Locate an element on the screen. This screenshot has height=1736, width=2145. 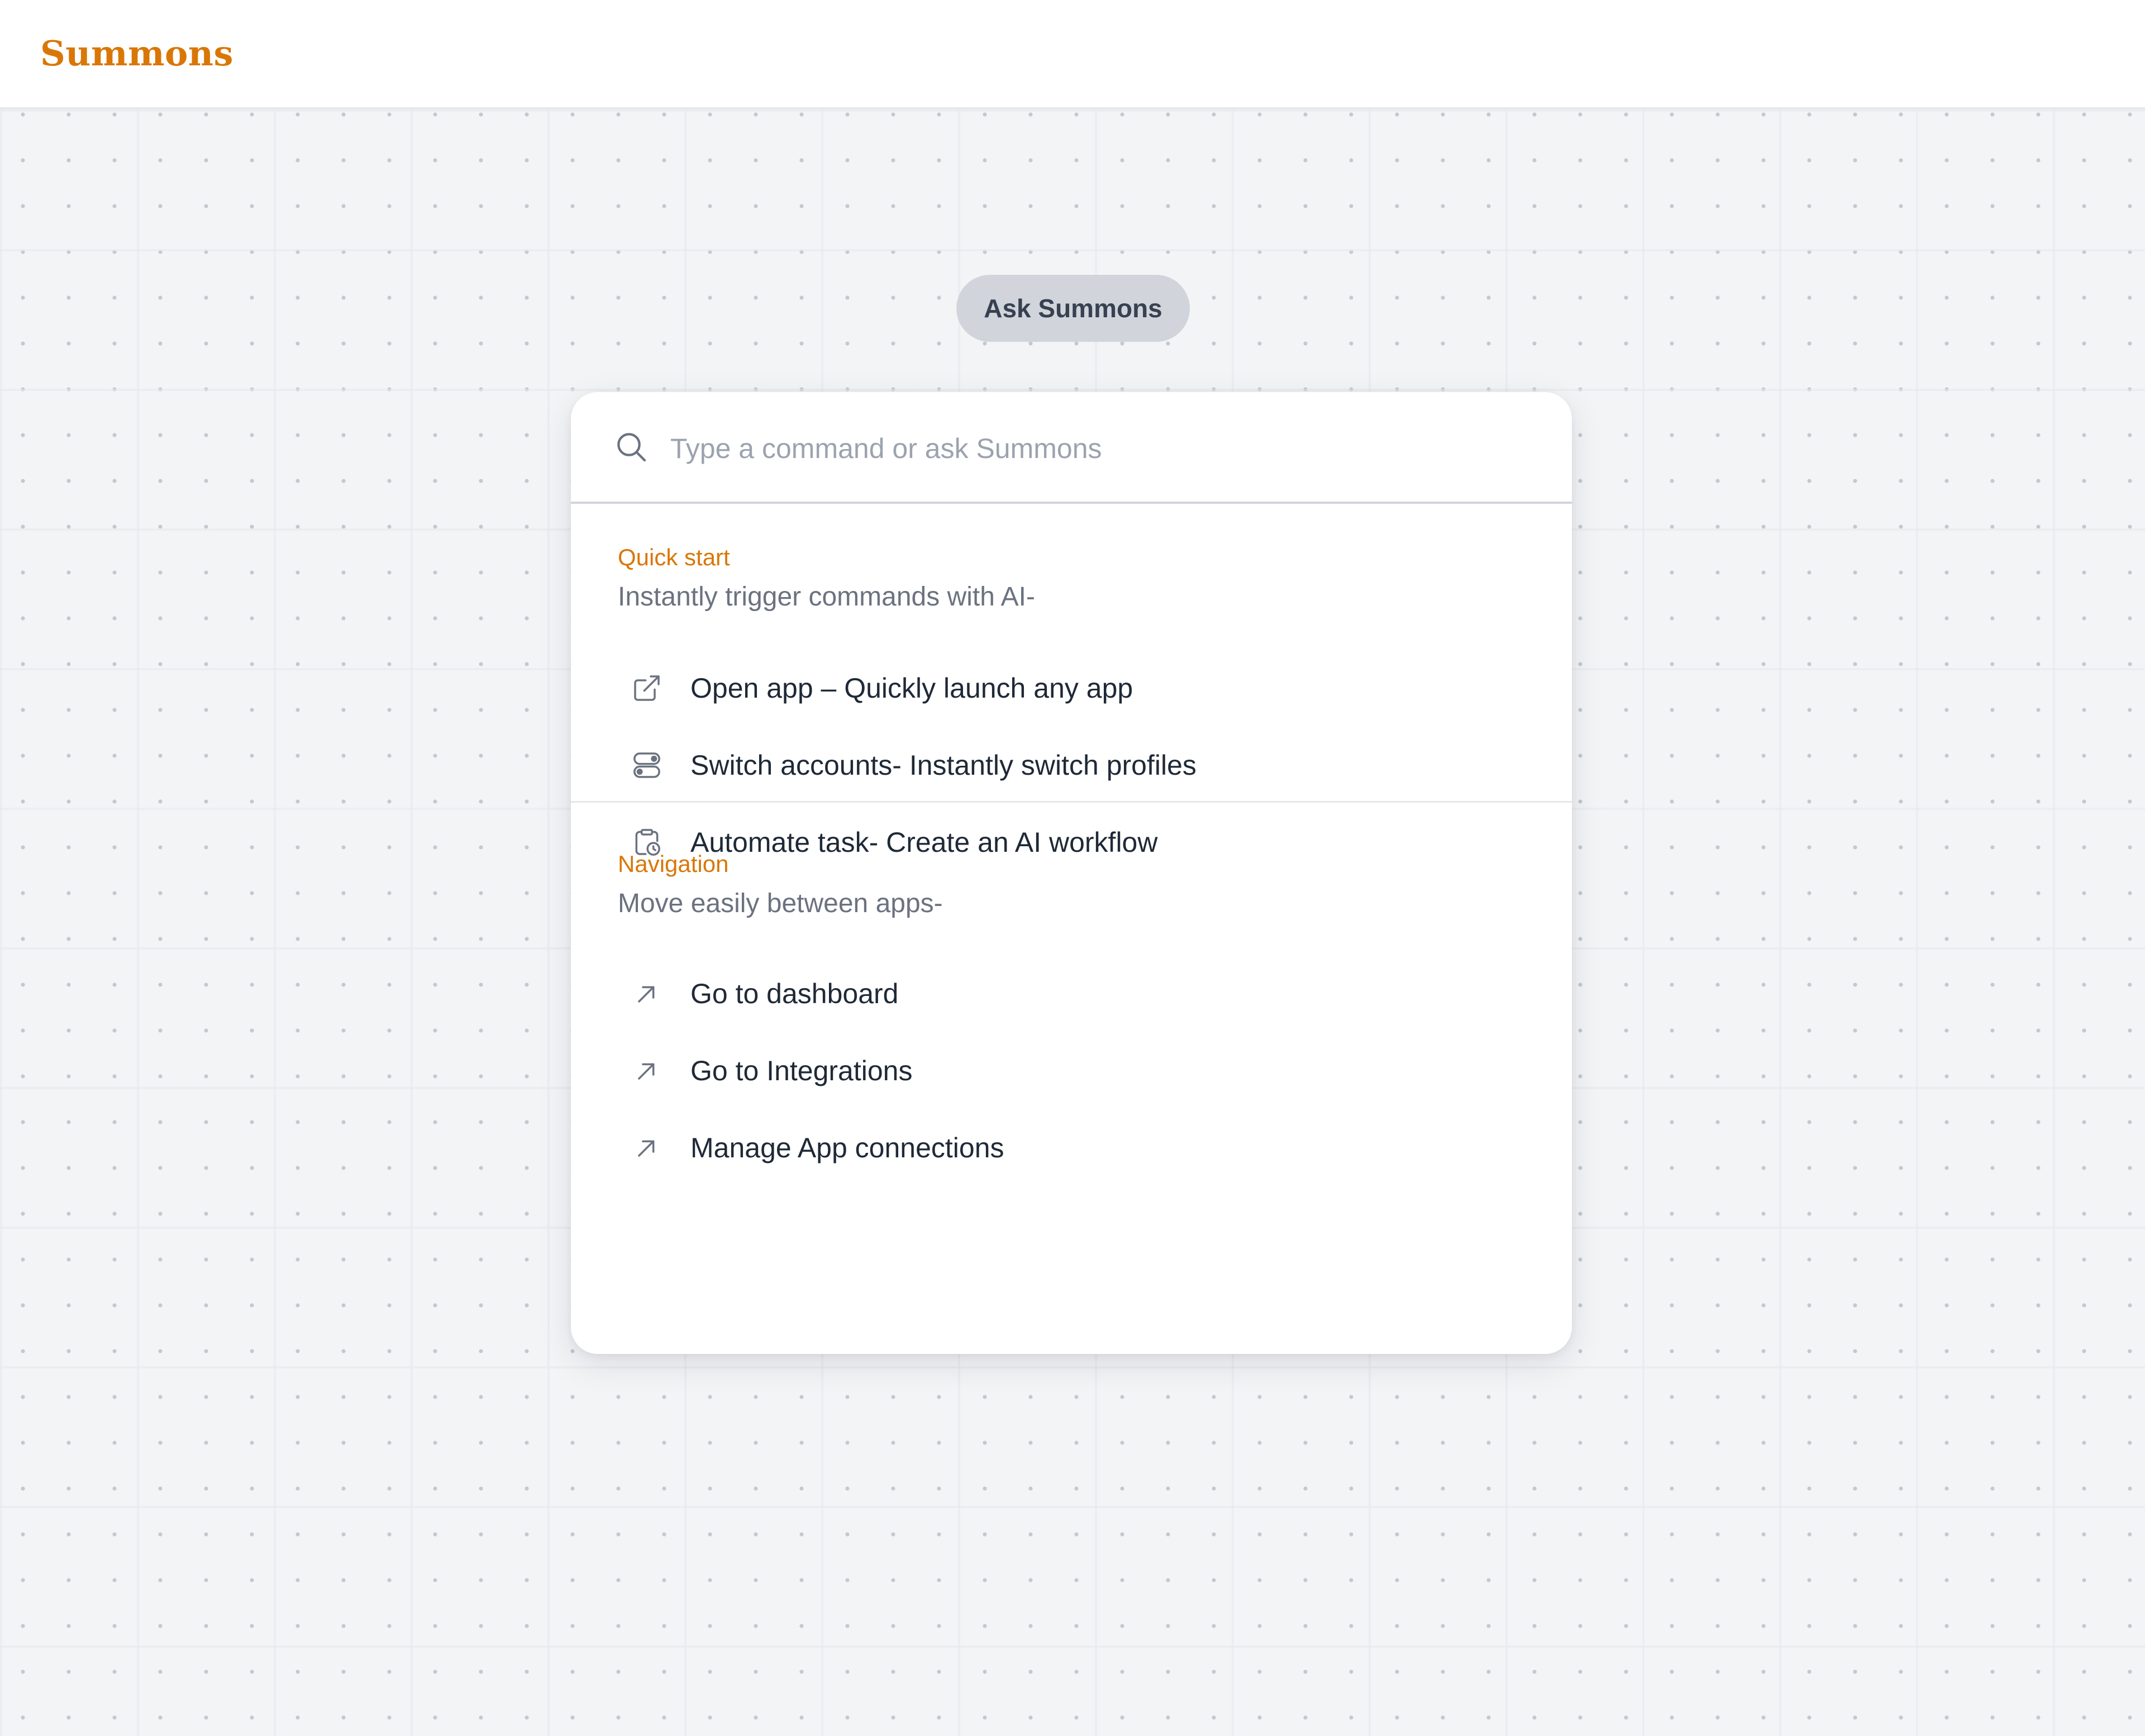
top-bar: Summons is located at coordinates (1072, 54).